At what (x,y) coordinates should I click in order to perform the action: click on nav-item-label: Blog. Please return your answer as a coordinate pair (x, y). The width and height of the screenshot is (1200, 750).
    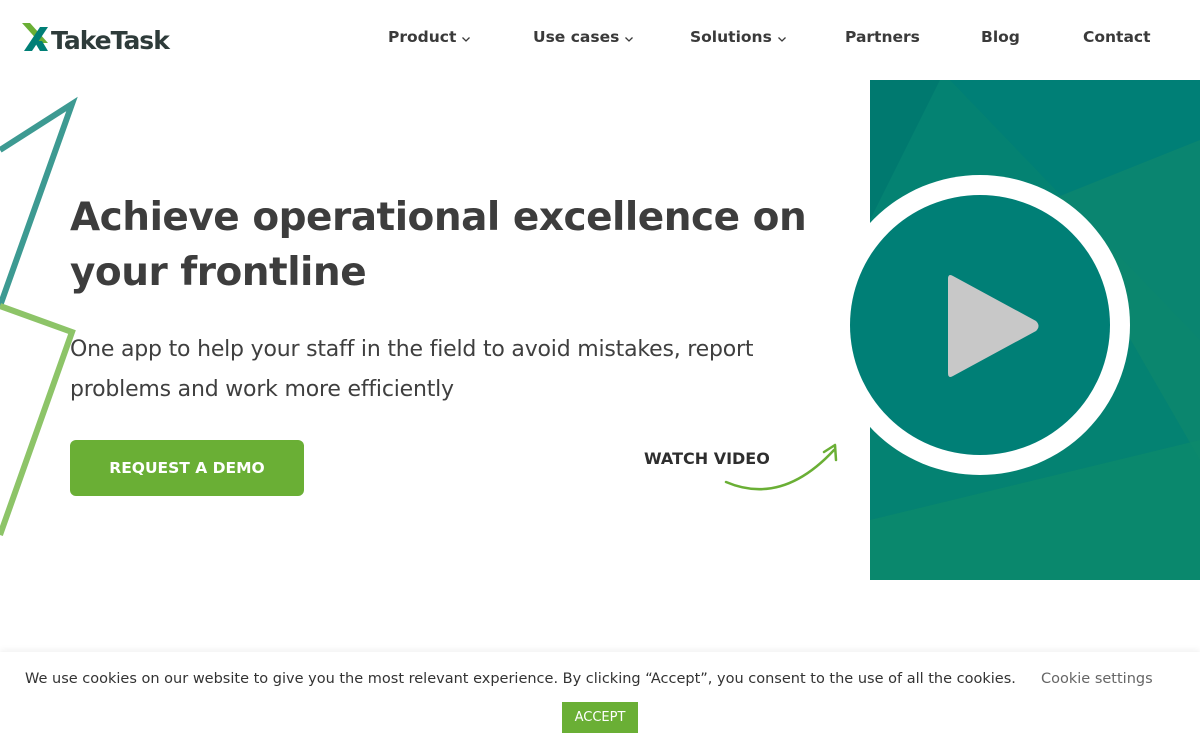
    Looking at the image, I should click on (1000, 37).